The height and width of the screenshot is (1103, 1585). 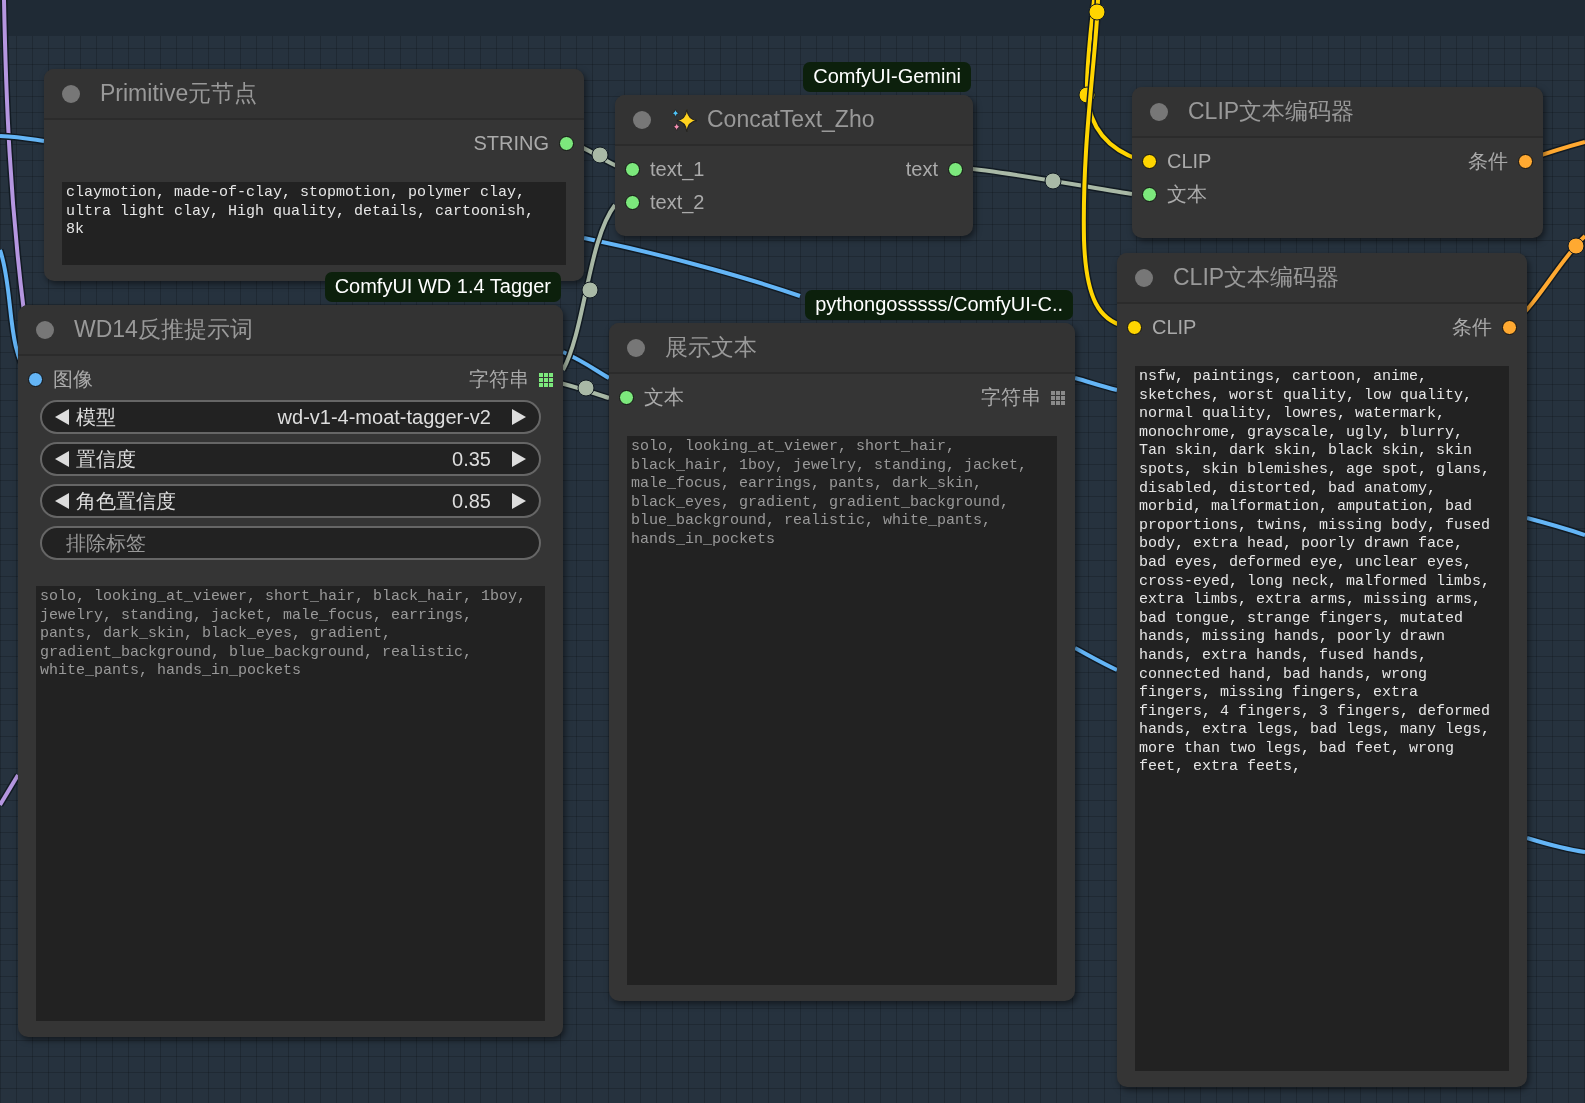 What do you see at coordinates (921, 169) in the screenshot?
I see `output-label: text` at bounding box center [921, 169].